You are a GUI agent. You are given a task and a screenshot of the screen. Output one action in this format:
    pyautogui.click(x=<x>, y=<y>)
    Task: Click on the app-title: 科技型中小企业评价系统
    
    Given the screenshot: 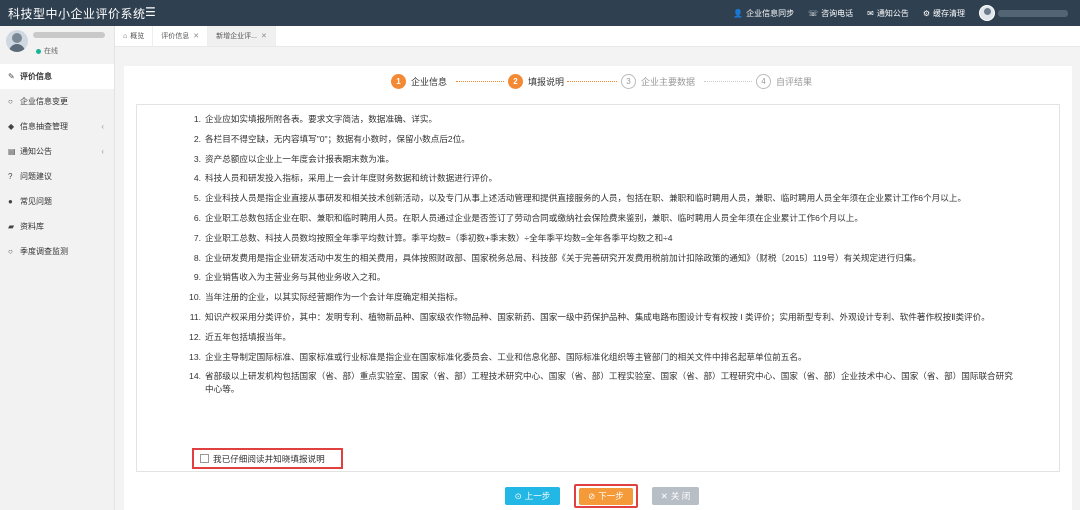 What is the action you would take?
    pyautogui.click(x=77, y=14)
    